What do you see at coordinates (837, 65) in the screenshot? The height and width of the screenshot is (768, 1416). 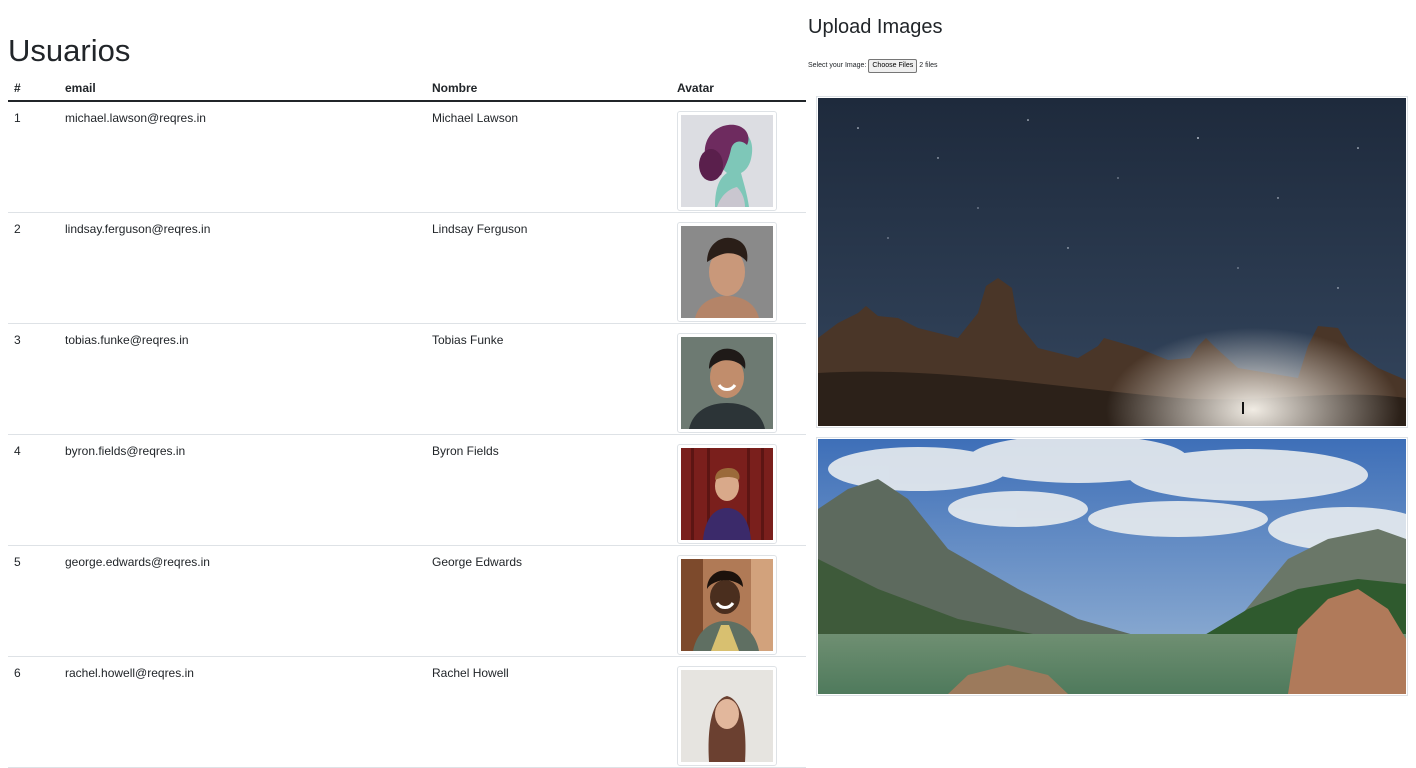 I see `file-input-label: Select your Image:` at bounding box center [837, 65].